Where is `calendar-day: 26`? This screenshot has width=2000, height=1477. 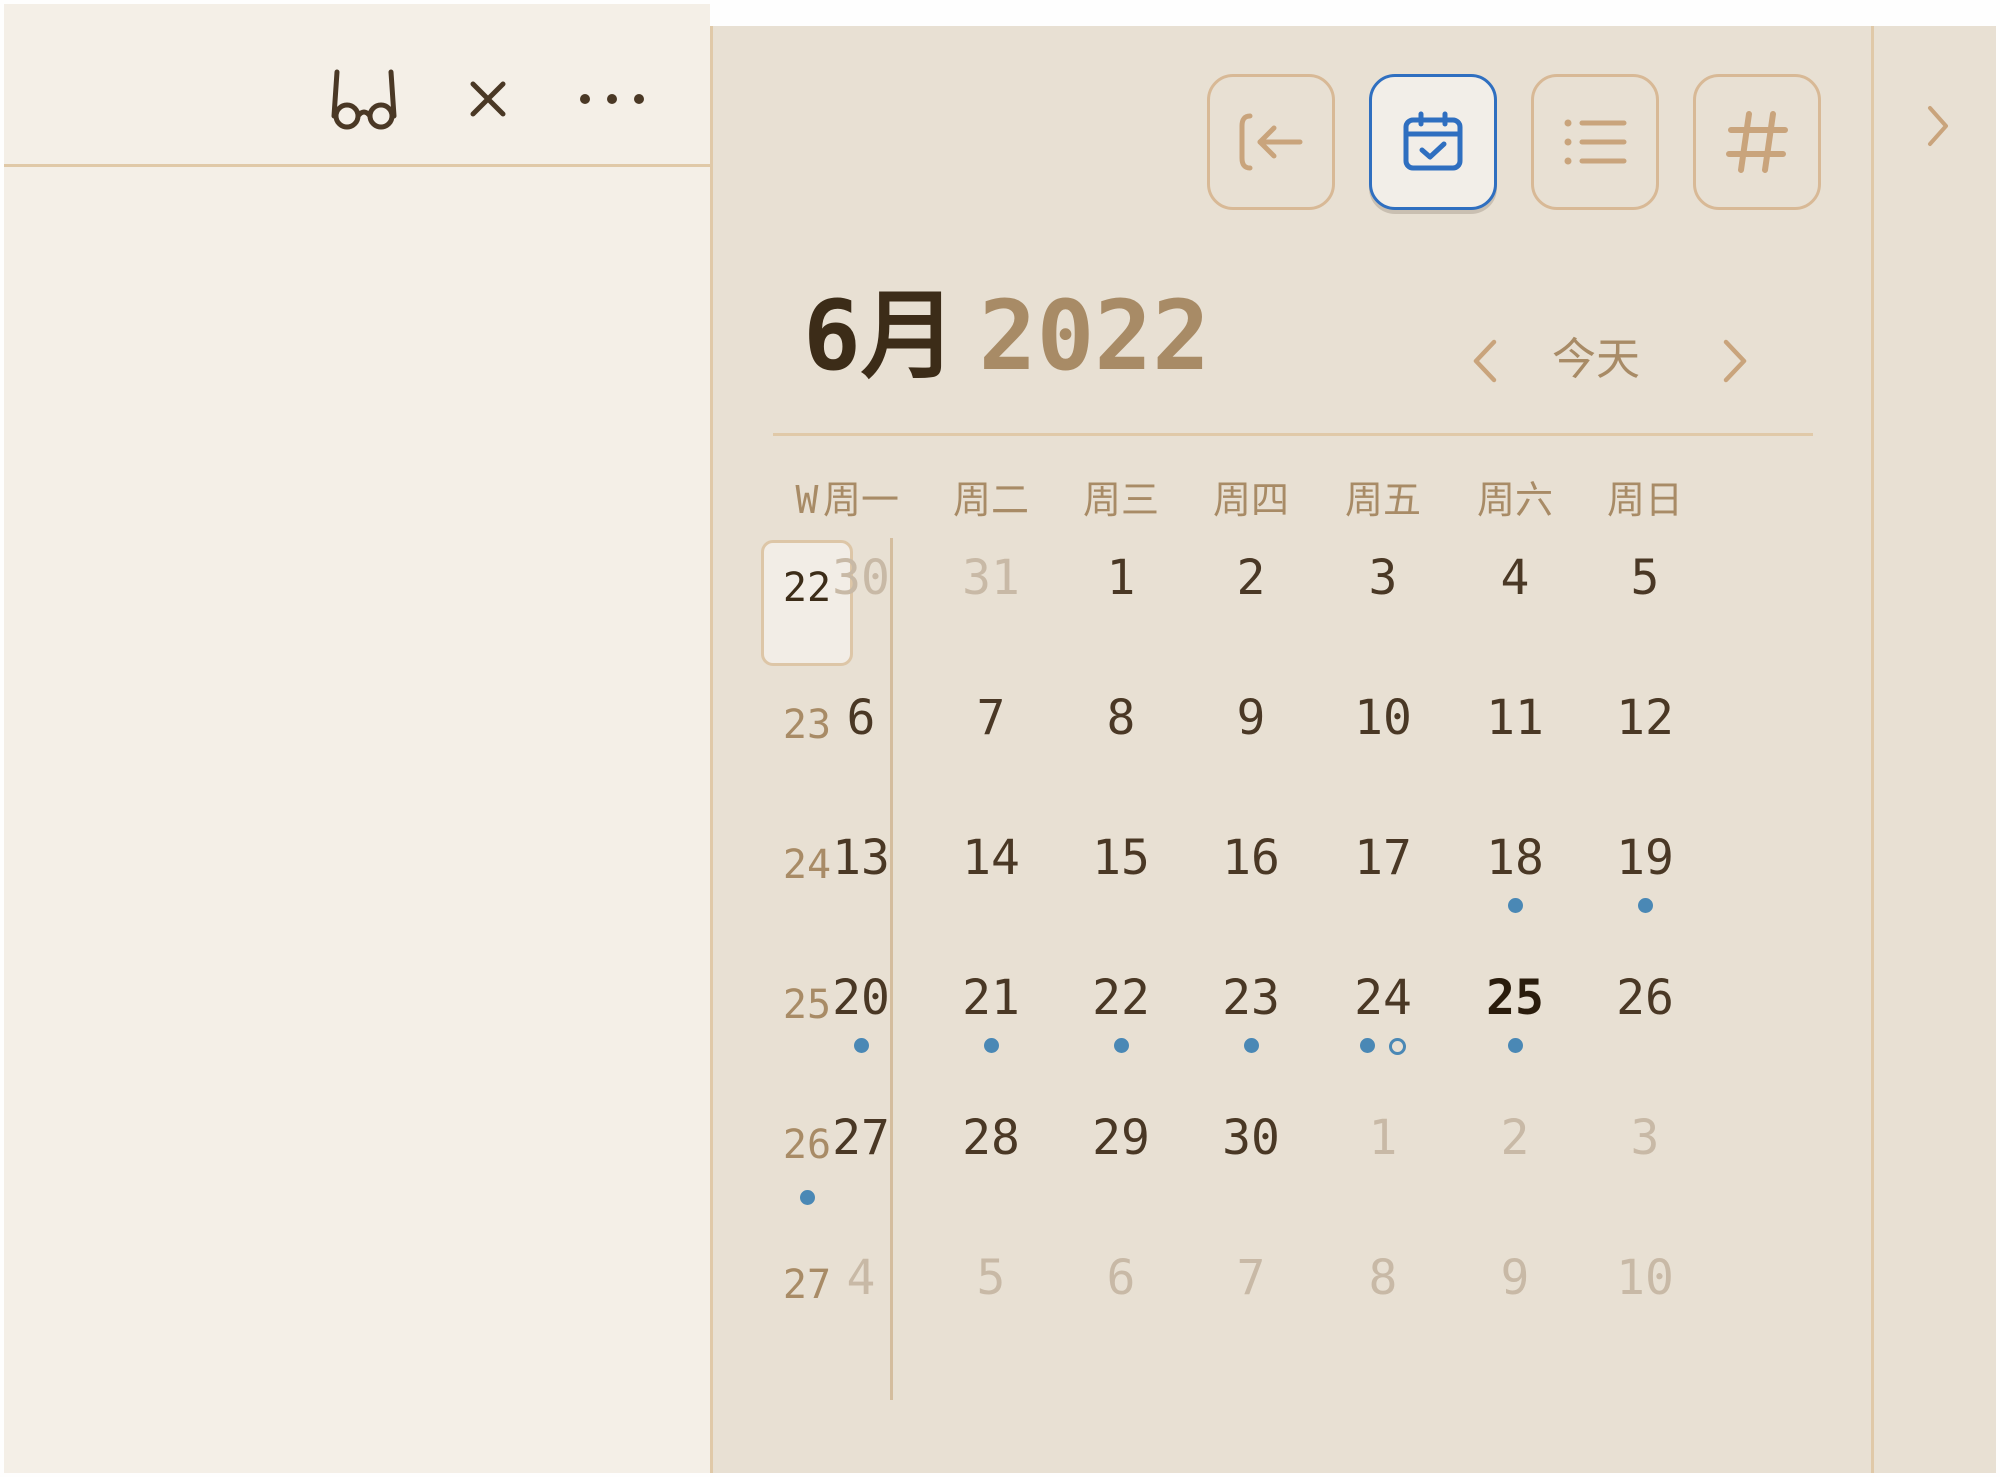 calendar-day: 26 is located at coordinates (1645, 1023).